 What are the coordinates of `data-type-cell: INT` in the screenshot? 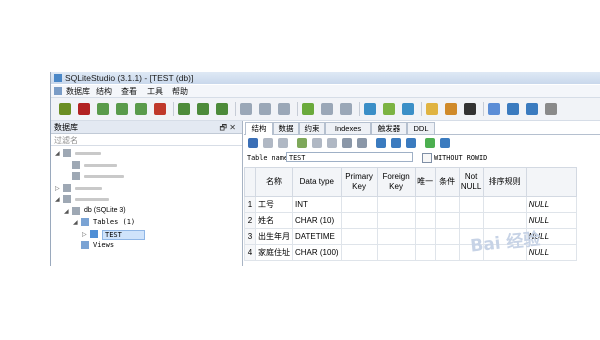 It's located at (317, 204).